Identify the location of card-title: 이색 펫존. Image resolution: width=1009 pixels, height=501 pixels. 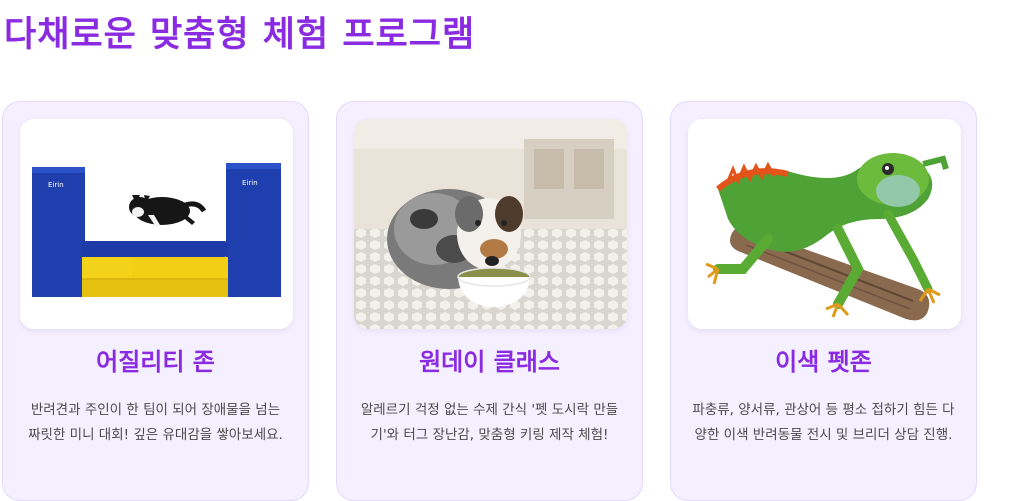
(823, 362).